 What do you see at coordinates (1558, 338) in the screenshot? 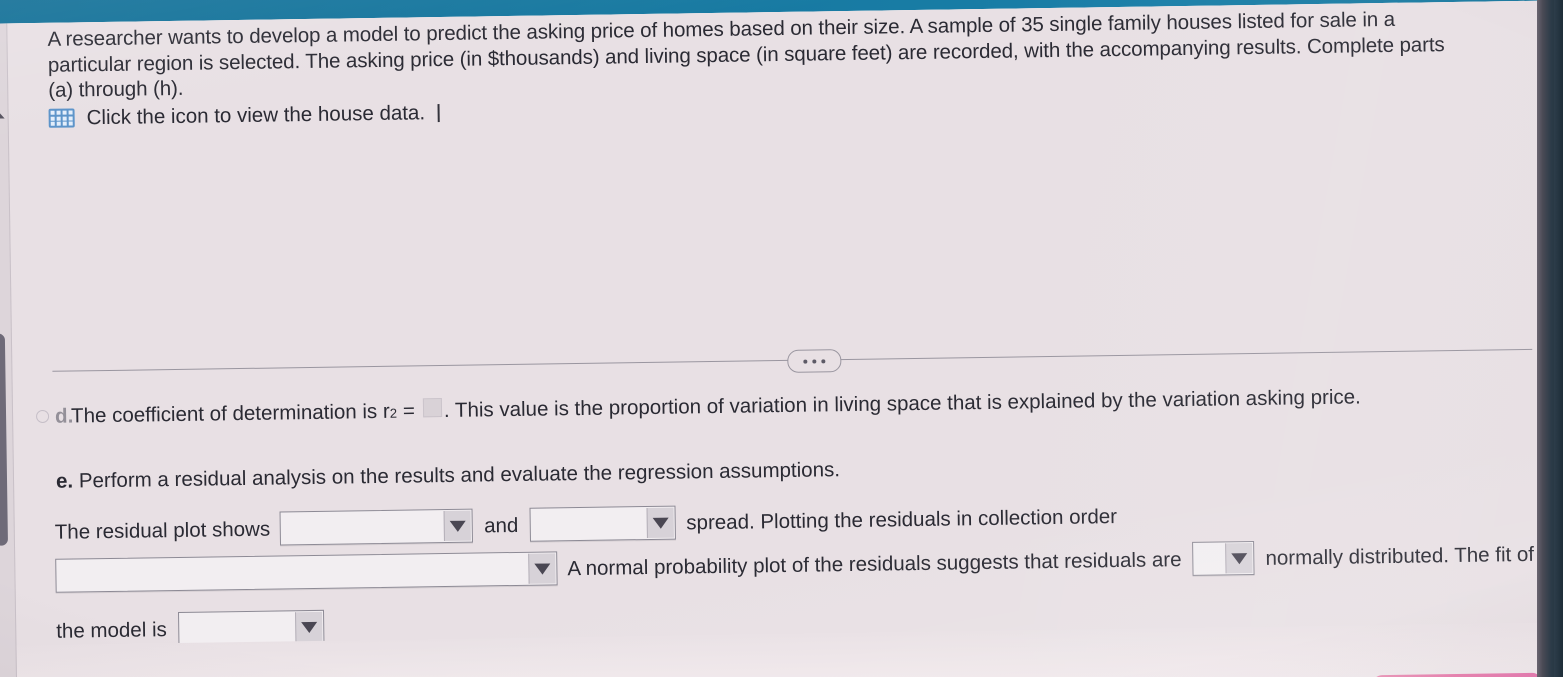
I see `monitor-bezel-edge` at bounding box center [1558, 338].